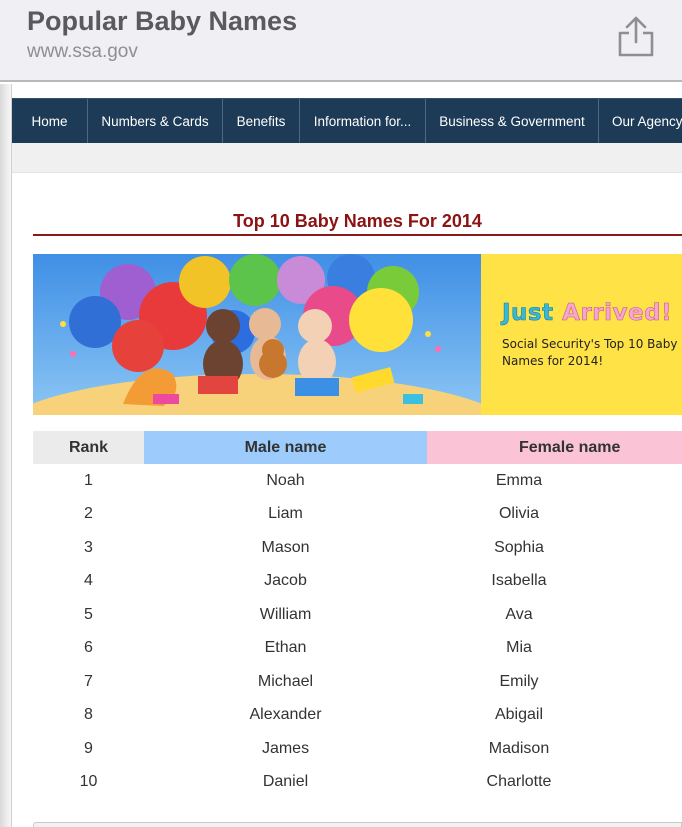 This screenshot has height=827, width=682. I want to click on table-row: 5 William Ava, so click(357, 615).